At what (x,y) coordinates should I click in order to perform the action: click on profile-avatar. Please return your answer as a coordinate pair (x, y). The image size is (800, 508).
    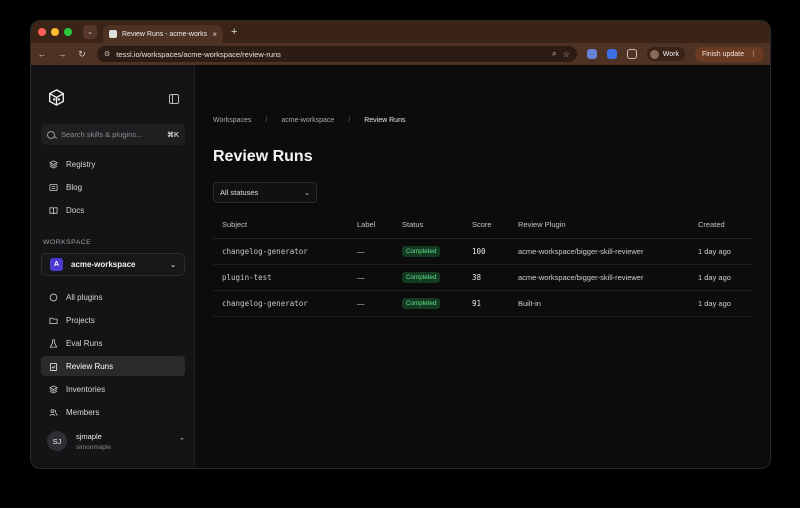
    Looking at the image, I should click on (654, 54).